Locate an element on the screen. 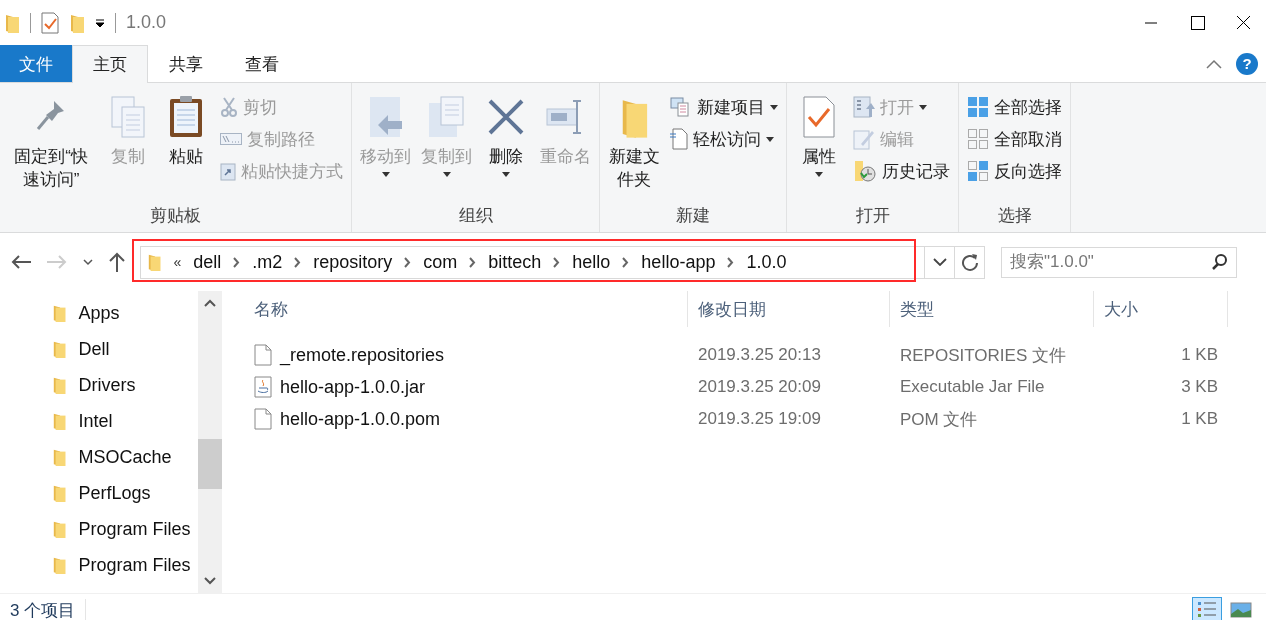  file-name: hello-app-1.0.0.pom is located at coordinates (360, 419).